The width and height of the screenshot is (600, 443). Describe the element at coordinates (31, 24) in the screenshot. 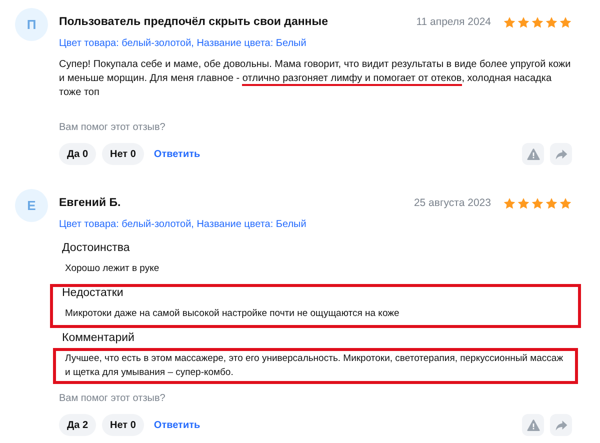

I see `avatar: П` at that location.